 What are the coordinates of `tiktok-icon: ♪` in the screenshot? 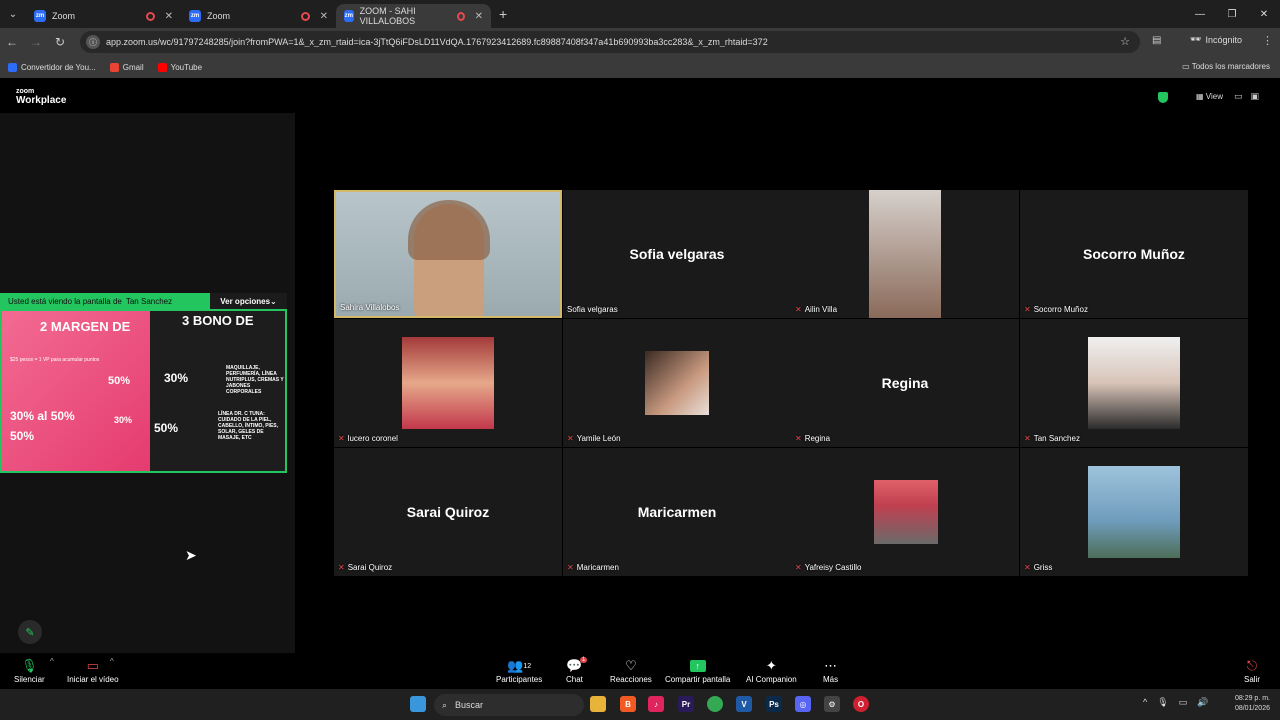 It's located at (656, 704).